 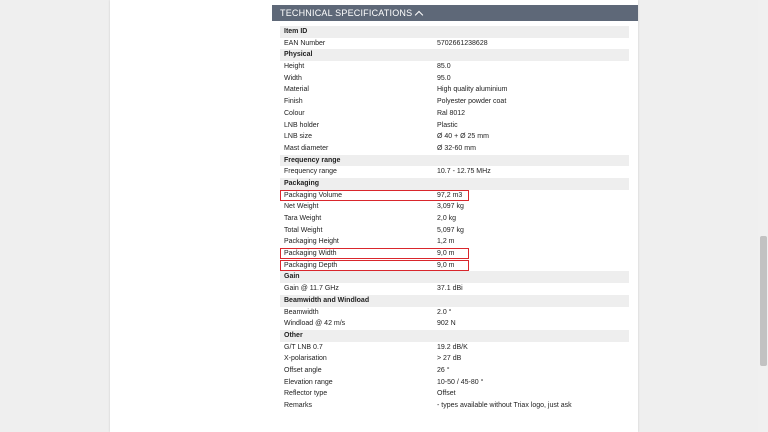 What do you see at coordinates (296, 90) in the screenshot?
I see `spec-key: Material` at bounding box center [296, 90].